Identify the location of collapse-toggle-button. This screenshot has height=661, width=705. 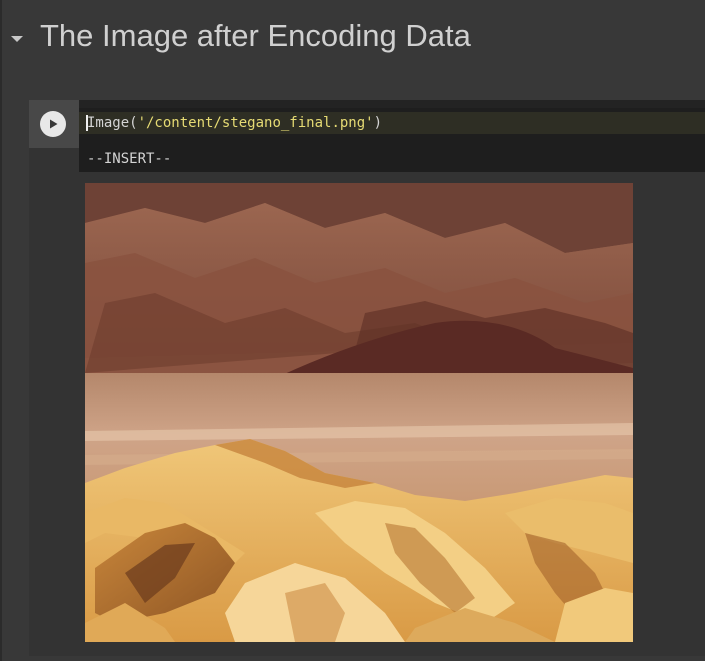
(17, 39).